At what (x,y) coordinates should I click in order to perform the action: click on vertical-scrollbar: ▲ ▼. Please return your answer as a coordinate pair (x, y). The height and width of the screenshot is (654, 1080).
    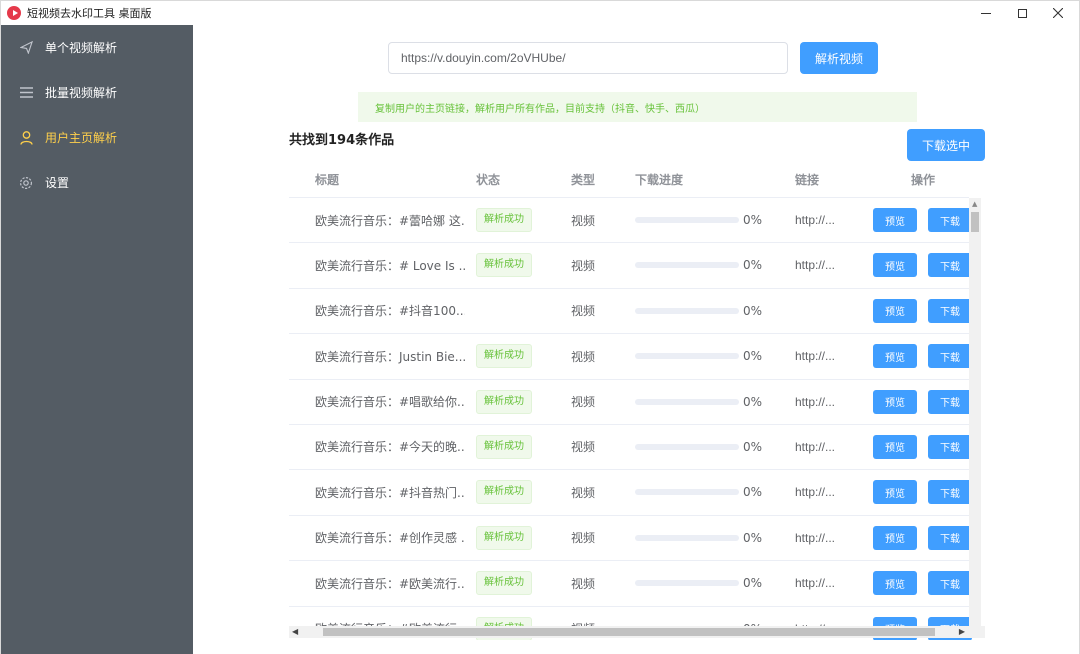
    Looking at the image, I should click on (975, 417).